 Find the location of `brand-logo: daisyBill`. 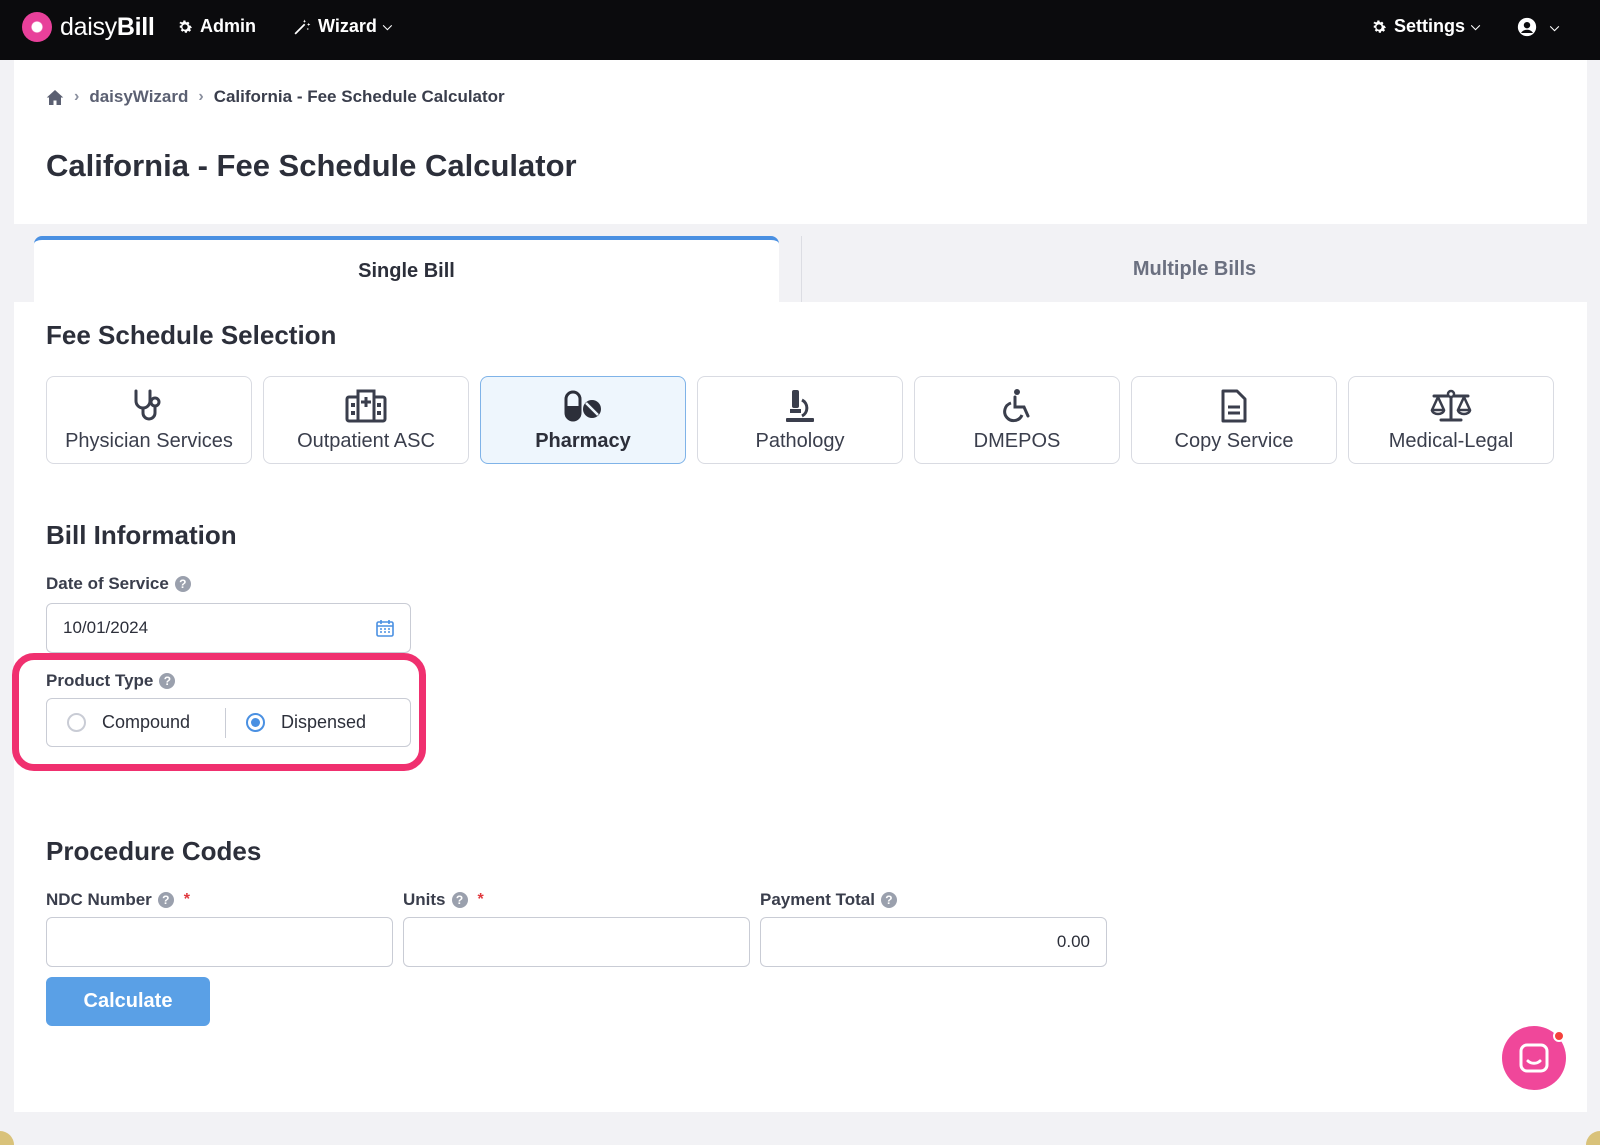

brand-logo: daisyBill is located at coordinates (88, 27).